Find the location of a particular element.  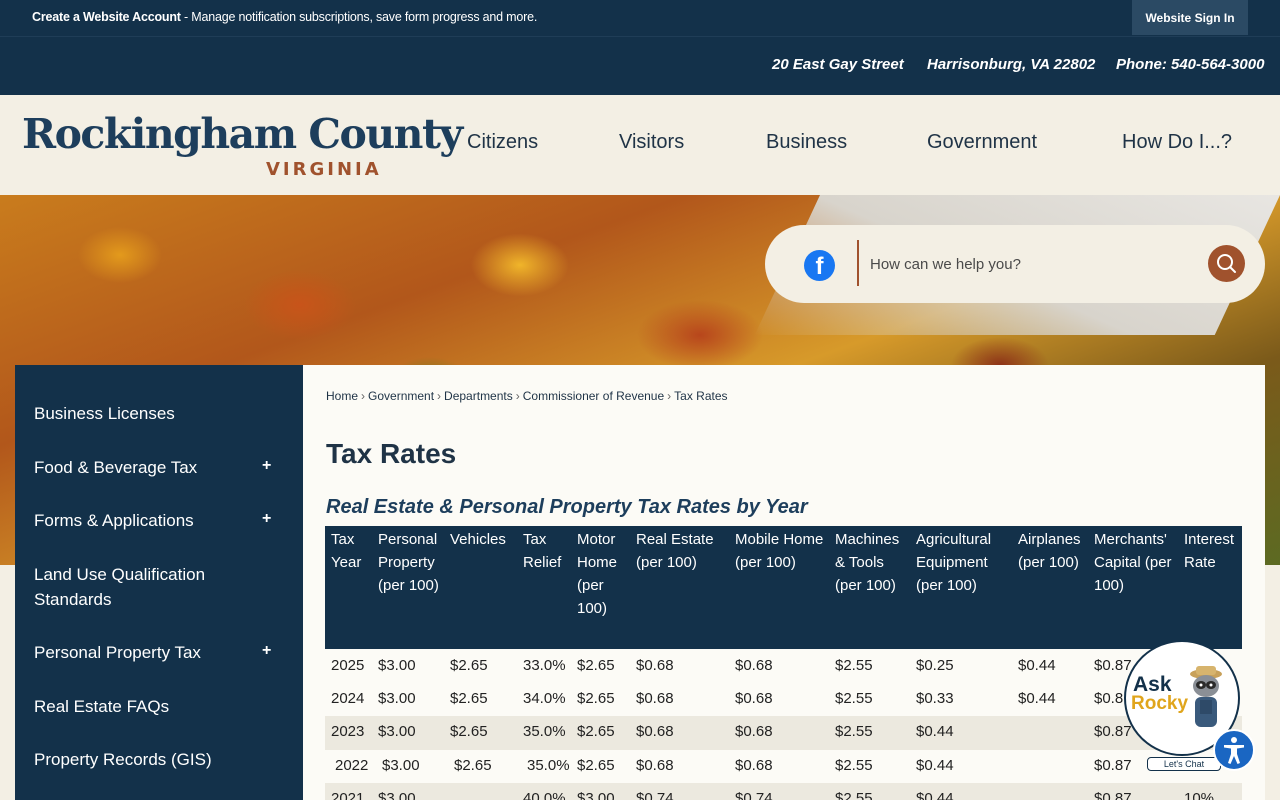

logo-county-name: Rockingham County is located at coordinates (242, 134).